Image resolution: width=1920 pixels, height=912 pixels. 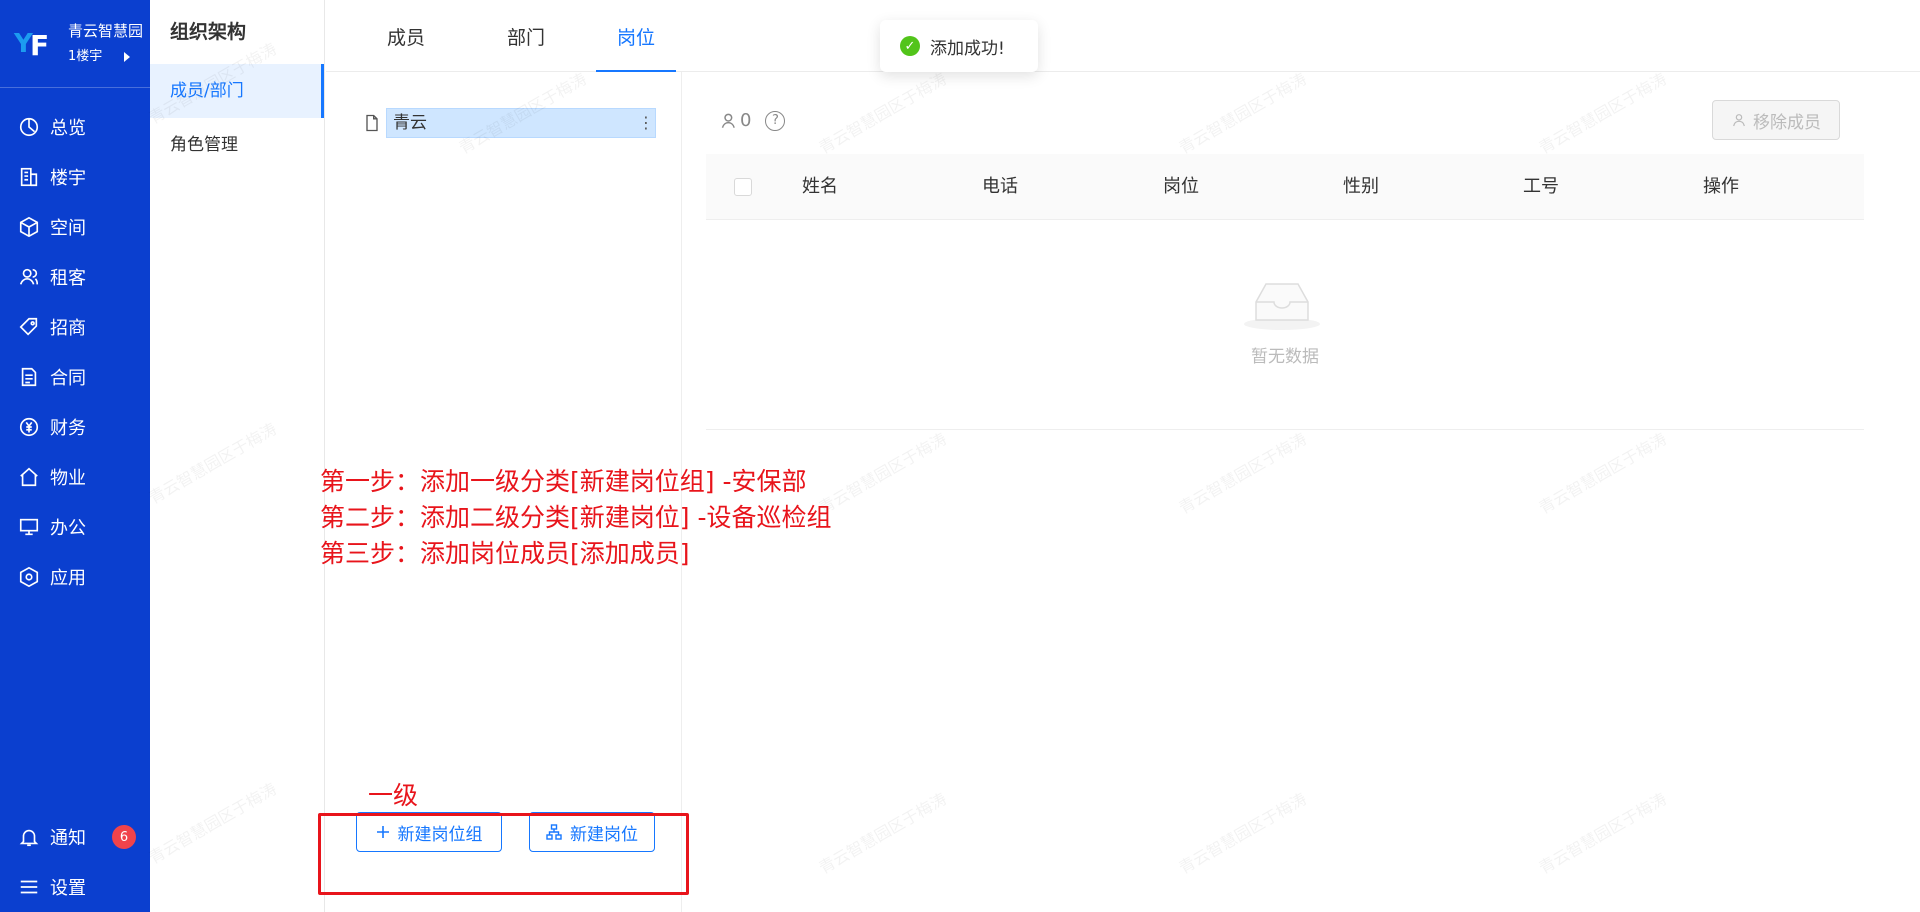 What do you see at coordinates (521, 123) in the screenshot?
I see `tree-node-label: 青云` at bounding box center [521, 123].